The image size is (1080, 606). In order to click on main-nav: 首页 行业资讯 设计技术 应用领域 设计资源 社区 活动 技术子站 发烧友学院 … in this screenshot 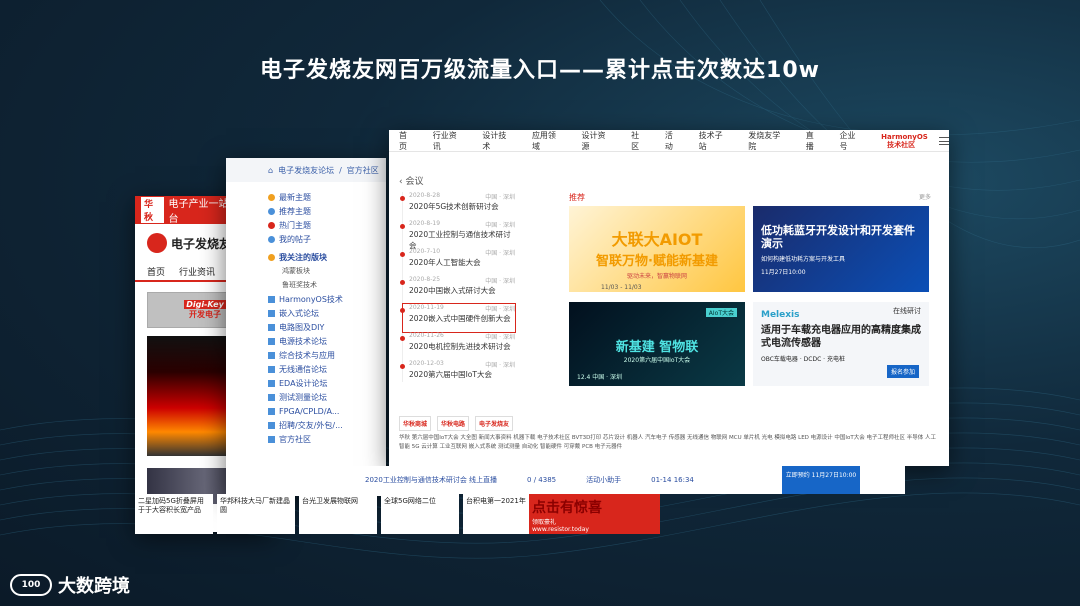, I will do `click(669, 141)`.